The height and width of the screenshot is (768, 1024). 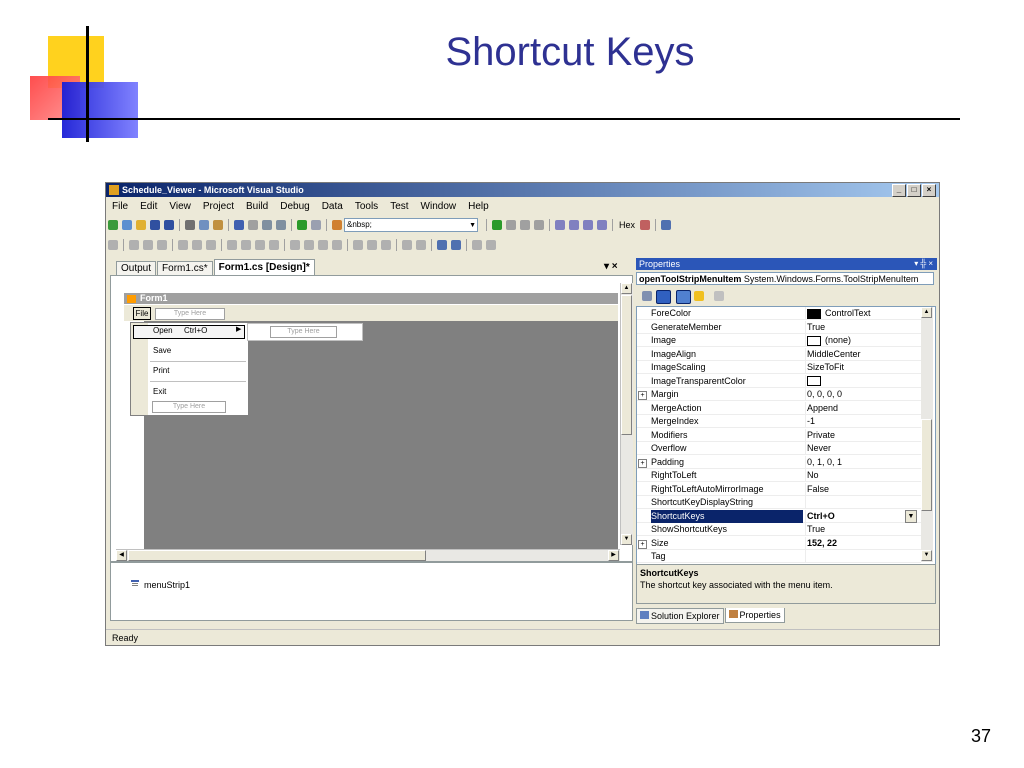 What do you see at coordinates (663, 297) in the screenshot?
I see `alphabetical-icon` at bounding box center [663, 297].